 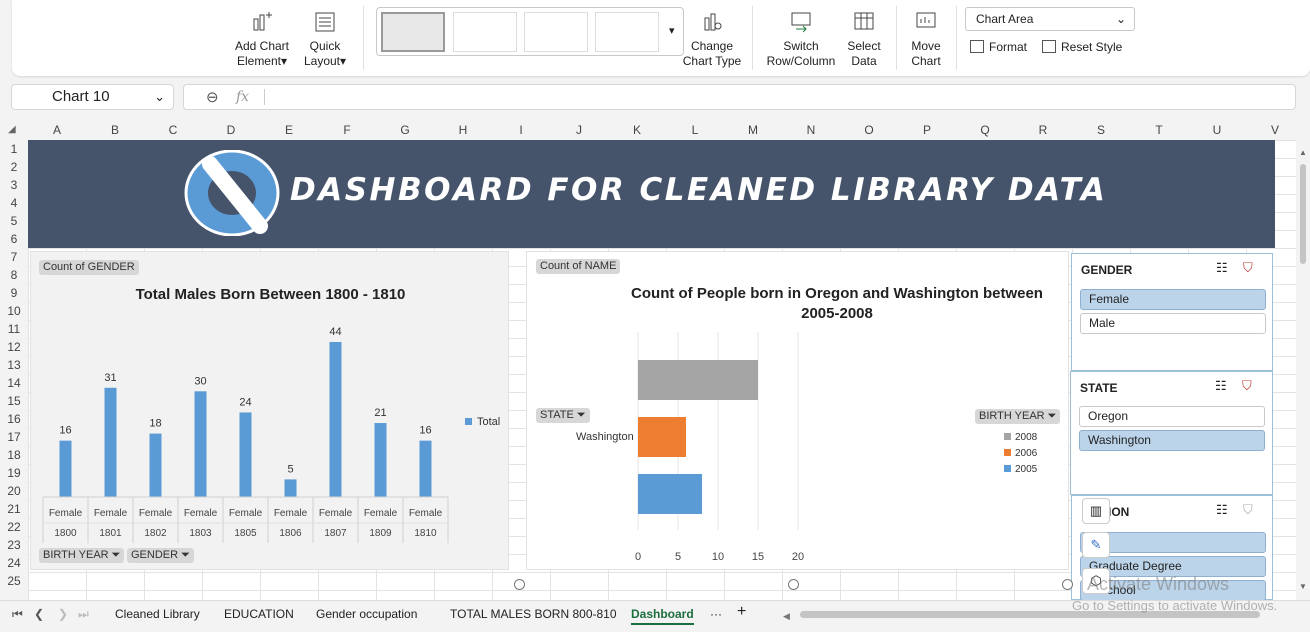 I want to click on row-header-10: 10, so click(x=14, y=311).